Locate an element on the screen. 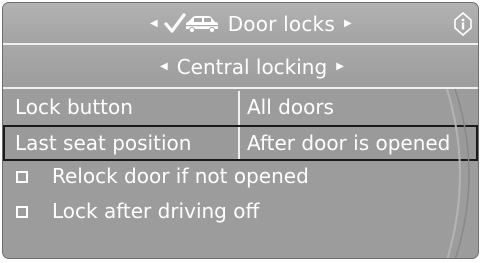  submenu-header-center: ◀ Central locking ▶ is located at coordinates (252, 67).